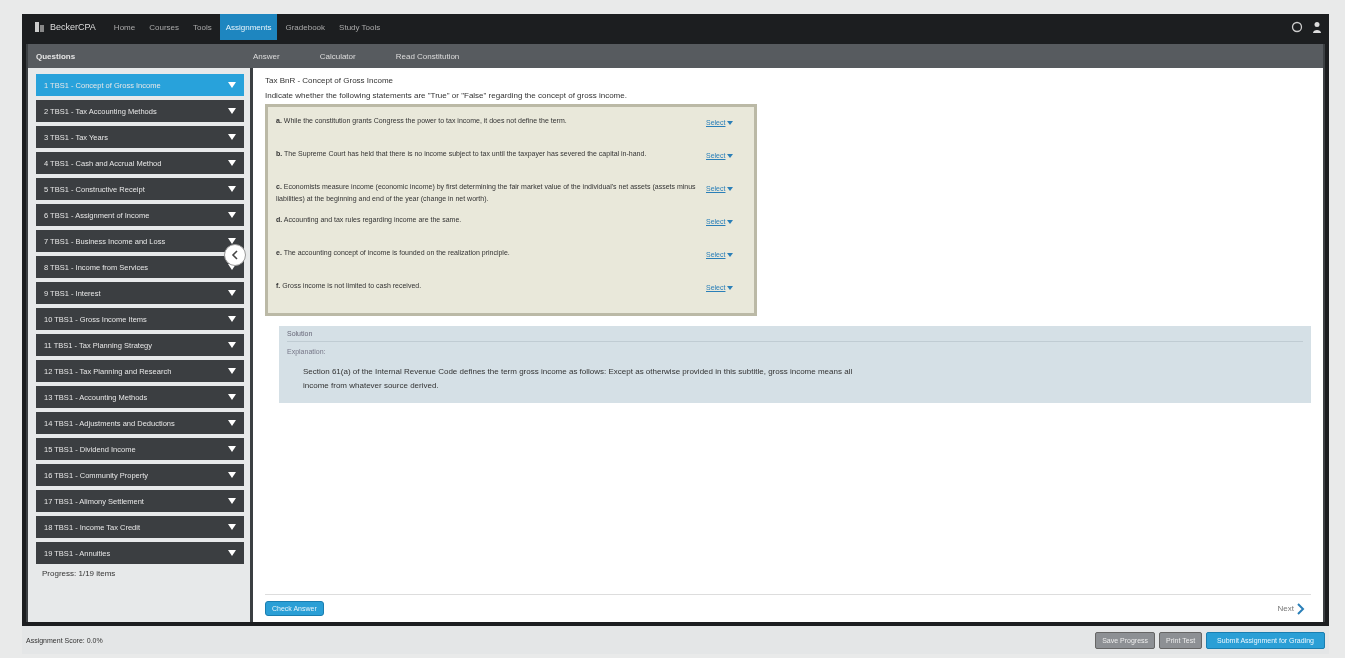 The width and height of the screenshot is (1345, 658). What do you see at coordinates (1317, 27) in the screenshot?
I see `user-icon` at bounding box center [1317, 27].